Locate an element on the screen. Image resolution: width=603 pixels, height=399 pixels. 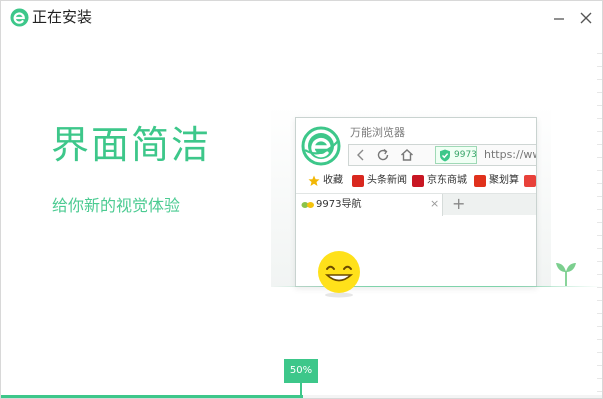
tab-close-icon: × is located at coordinates (435, 203).